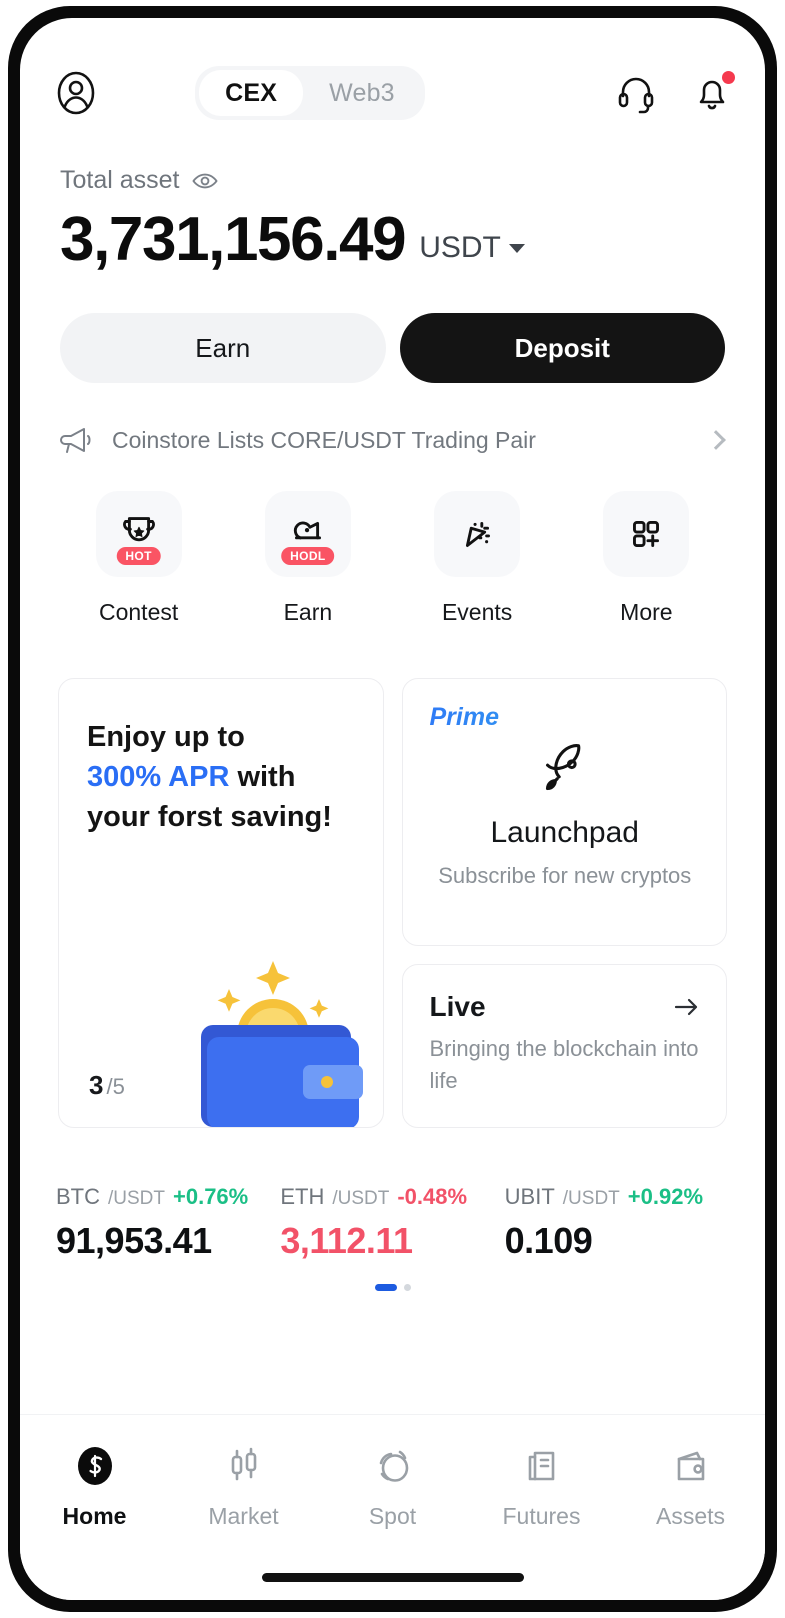 This screenshot has width=785, height=1618. What do you see at coordinates (407, 1287) in the screenshot?
I see `carousel-dot` at bounding box center [407, 1287].